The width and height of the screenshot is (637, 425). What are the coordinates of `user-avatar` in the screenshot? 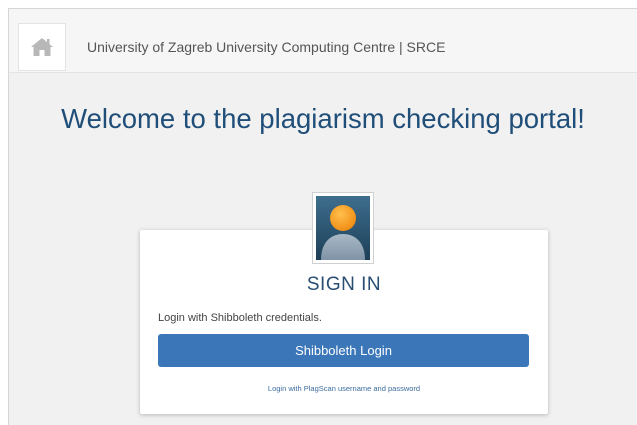 It's located at (343, 228).